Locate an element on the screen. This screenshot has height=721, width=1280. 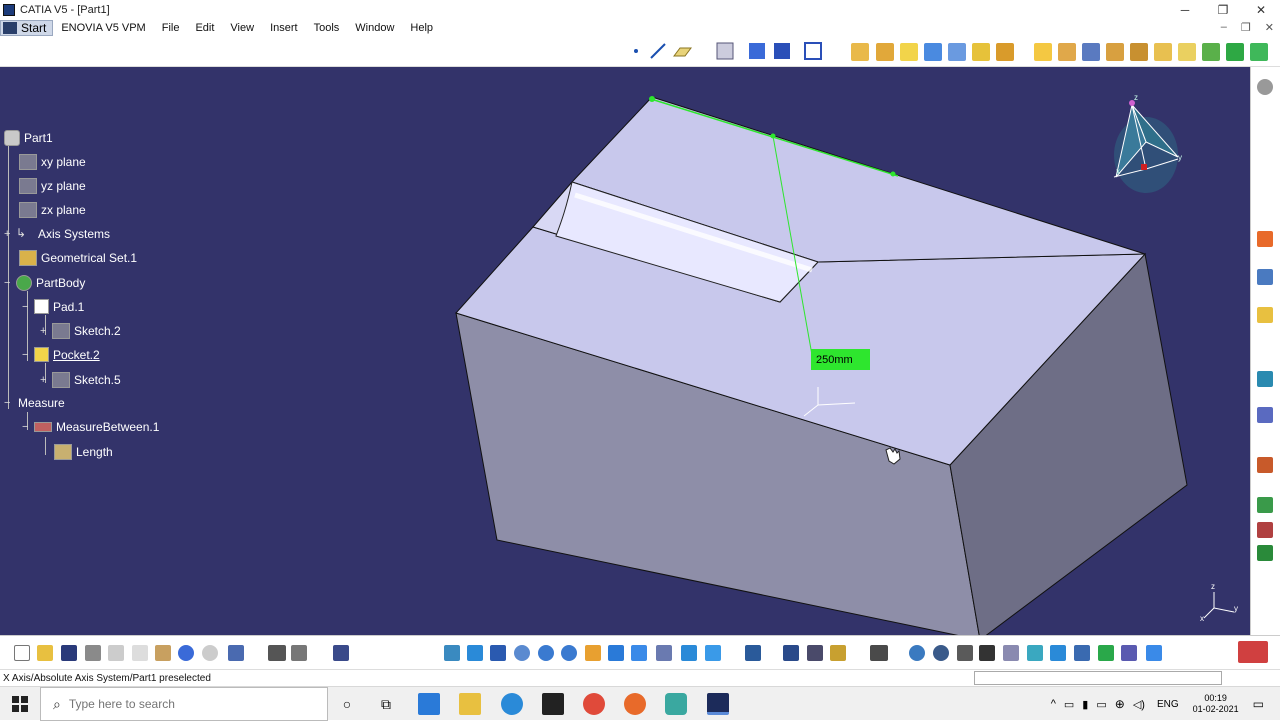
globe-icon is located at coordinates (941, 653).